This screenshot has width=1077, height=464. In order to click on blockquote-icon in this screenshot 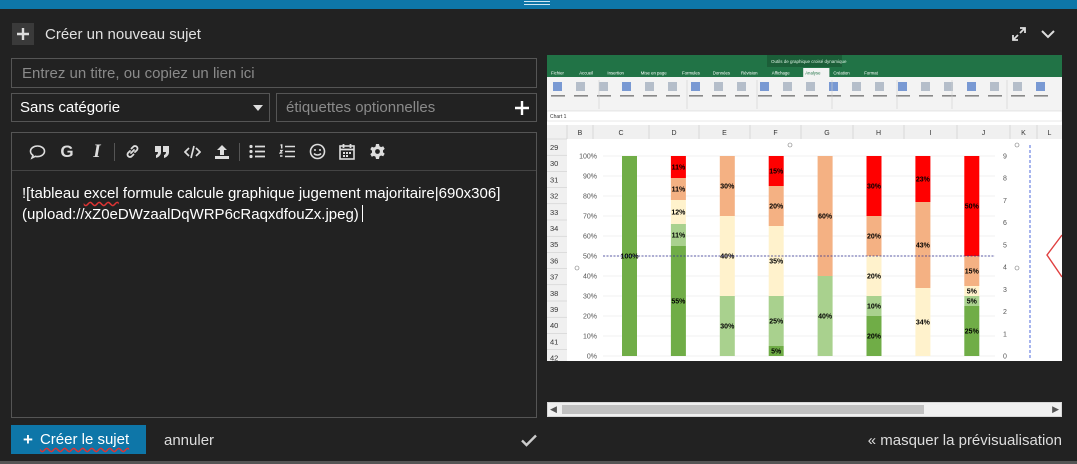, I will do `click(162, 152)`.